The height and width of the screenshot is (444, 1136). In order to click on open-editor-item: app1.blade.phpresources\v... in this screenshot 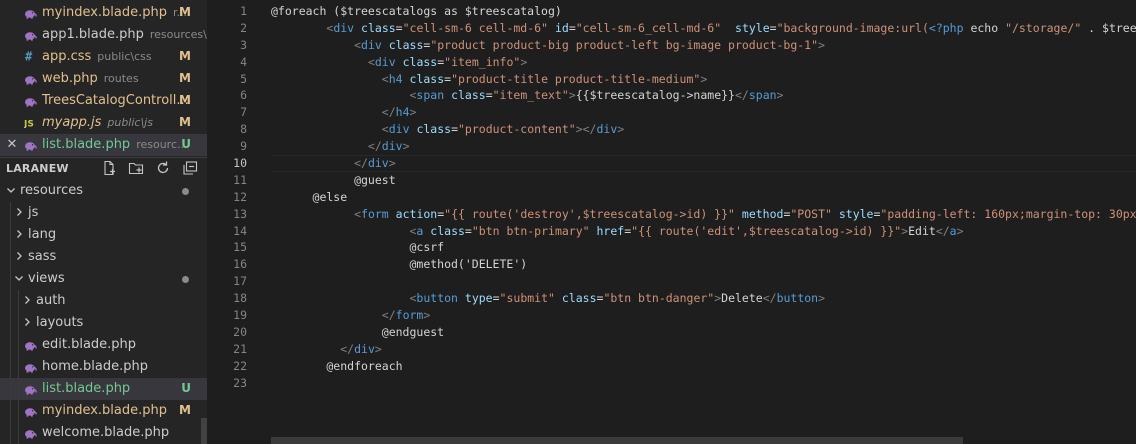, I will do `click(103, 35)`.